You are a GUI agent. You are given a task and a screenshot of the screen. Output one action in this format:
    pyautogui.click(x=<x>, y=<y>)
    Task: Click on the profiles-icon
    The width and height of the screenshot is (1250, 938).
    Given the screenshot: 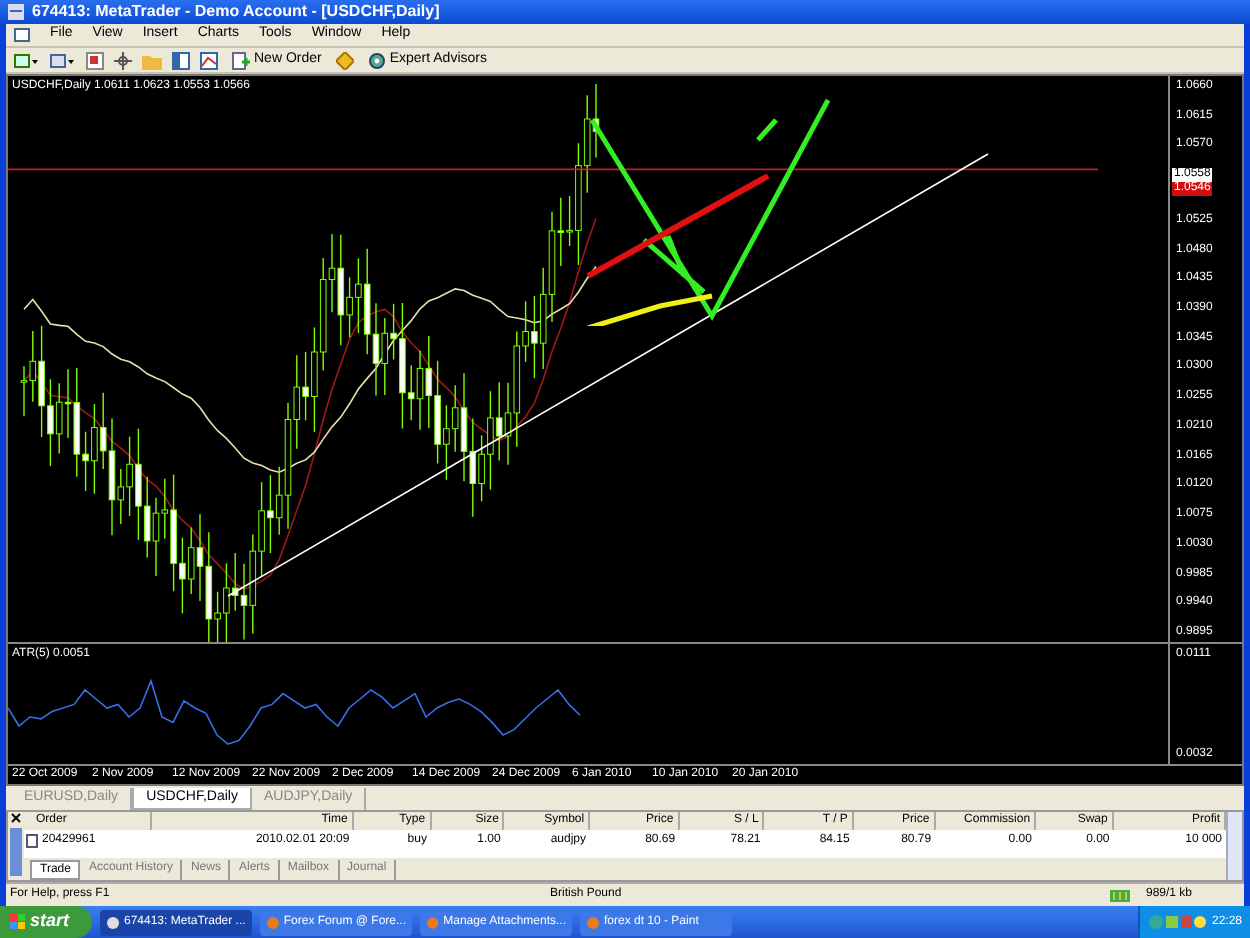 What is the action you would take?
    pyautogui.click(x=63, y=60)
    